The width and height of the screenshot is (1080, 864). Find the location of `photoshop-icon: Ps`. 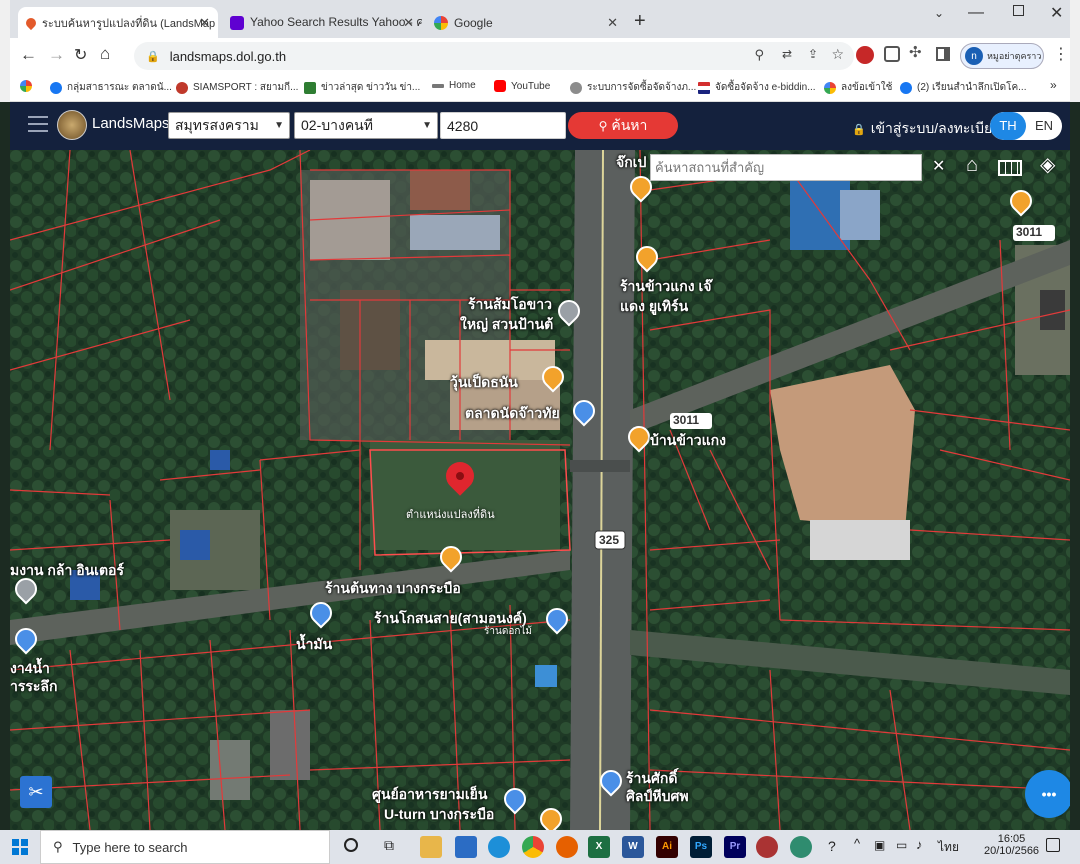

photoshop-icon: Ps is located at coordinates (701, 847).